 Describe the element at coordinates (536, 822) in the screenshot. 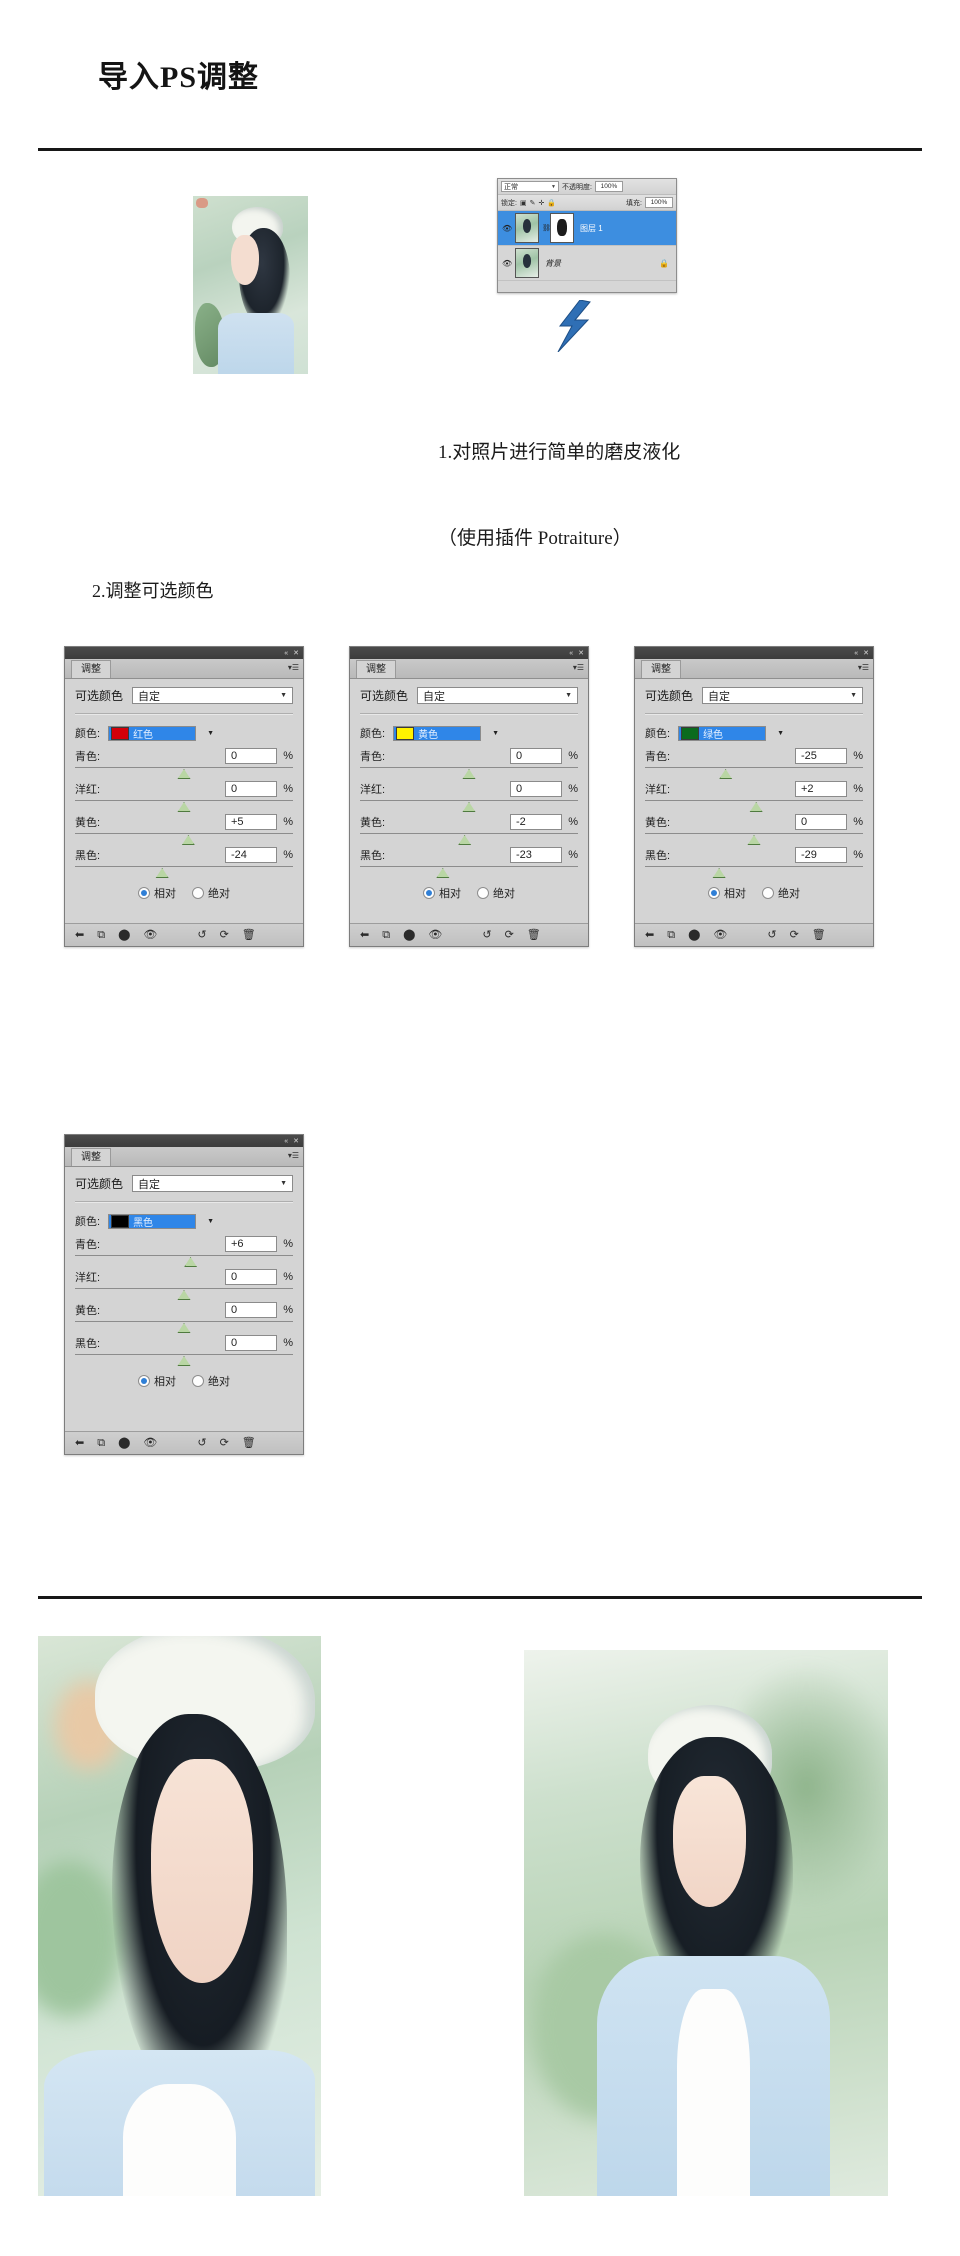

I see `yellow-value: -2` at that location.